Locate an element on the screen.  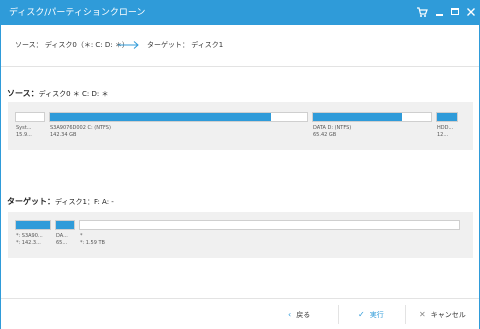
run-button: ✓ 実行 is located at coordinates (371, 314).